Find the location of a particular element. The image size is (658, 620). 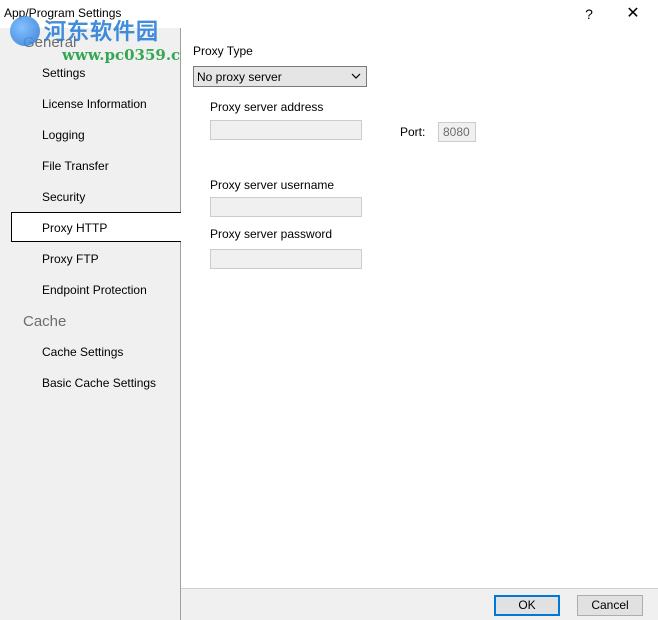

sidebar-item-basic-cache-settings: Basic Cache Settings is located at coordinates (99, 383).